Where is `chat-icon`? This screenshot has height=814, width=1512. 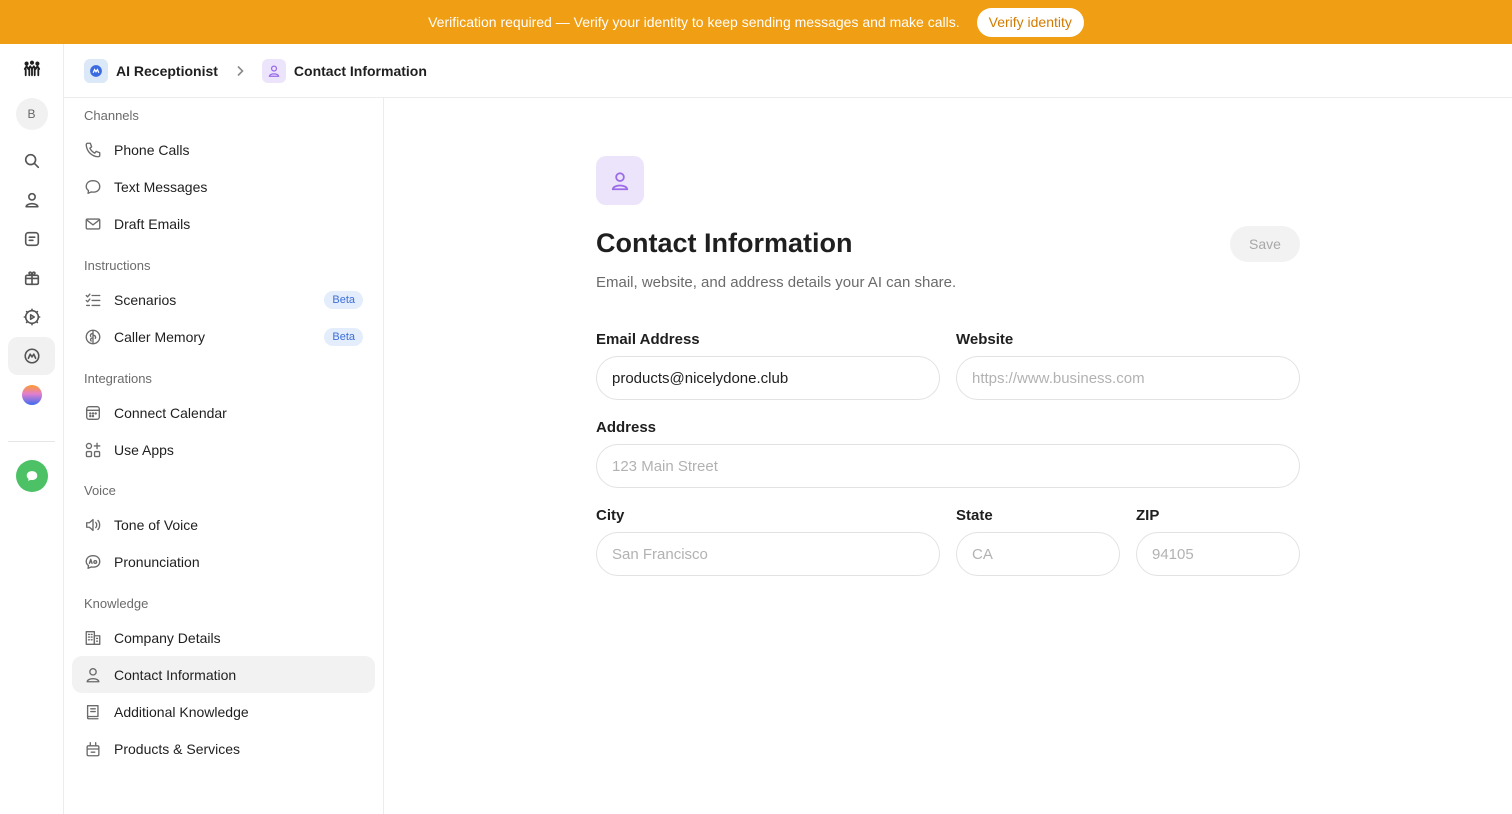
chat-icon is located at coordinates (31, 476).